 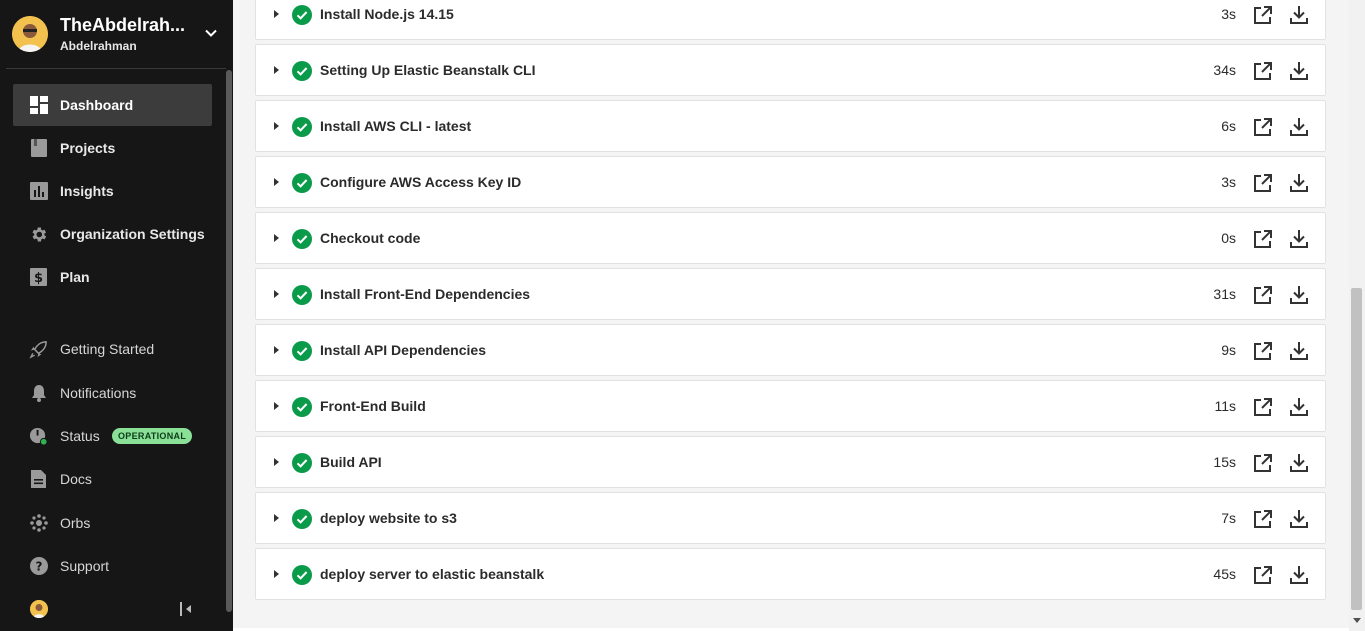 I want to click on sidebar-item-getting-started: Getting Started, so click(x=112, y=349).